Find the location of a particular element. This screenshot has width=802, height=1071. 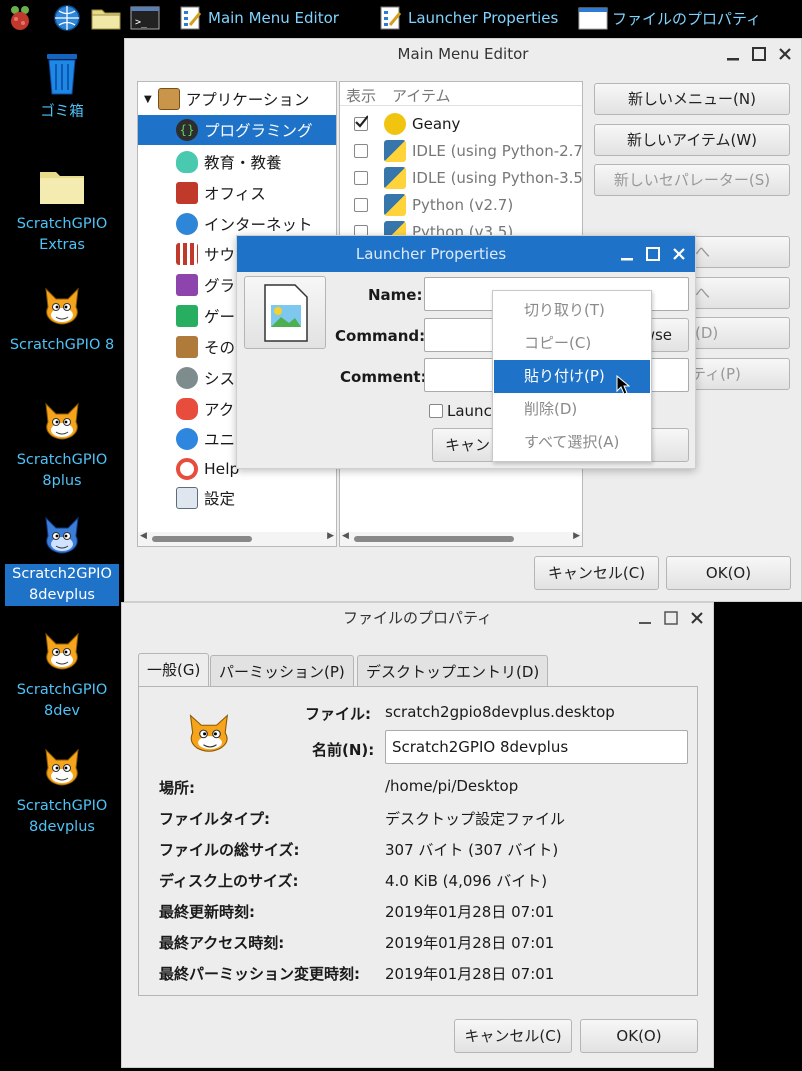

tree-item-settings: 設定 is located at coordinates (186, 498).